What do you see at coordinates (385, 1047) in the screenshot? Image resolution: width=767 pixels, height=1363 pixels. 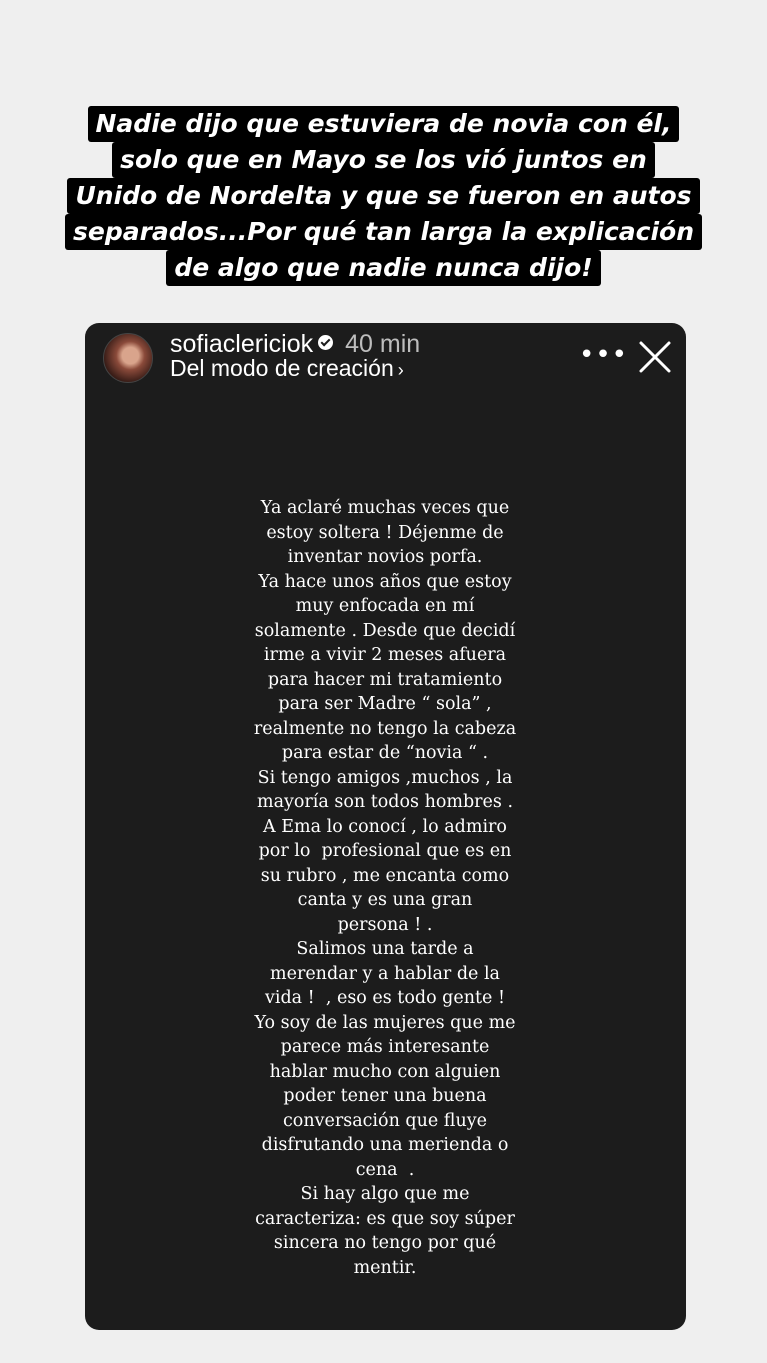 I see `story-text-line: parece más interesante` at bounding box center [385, 1047].